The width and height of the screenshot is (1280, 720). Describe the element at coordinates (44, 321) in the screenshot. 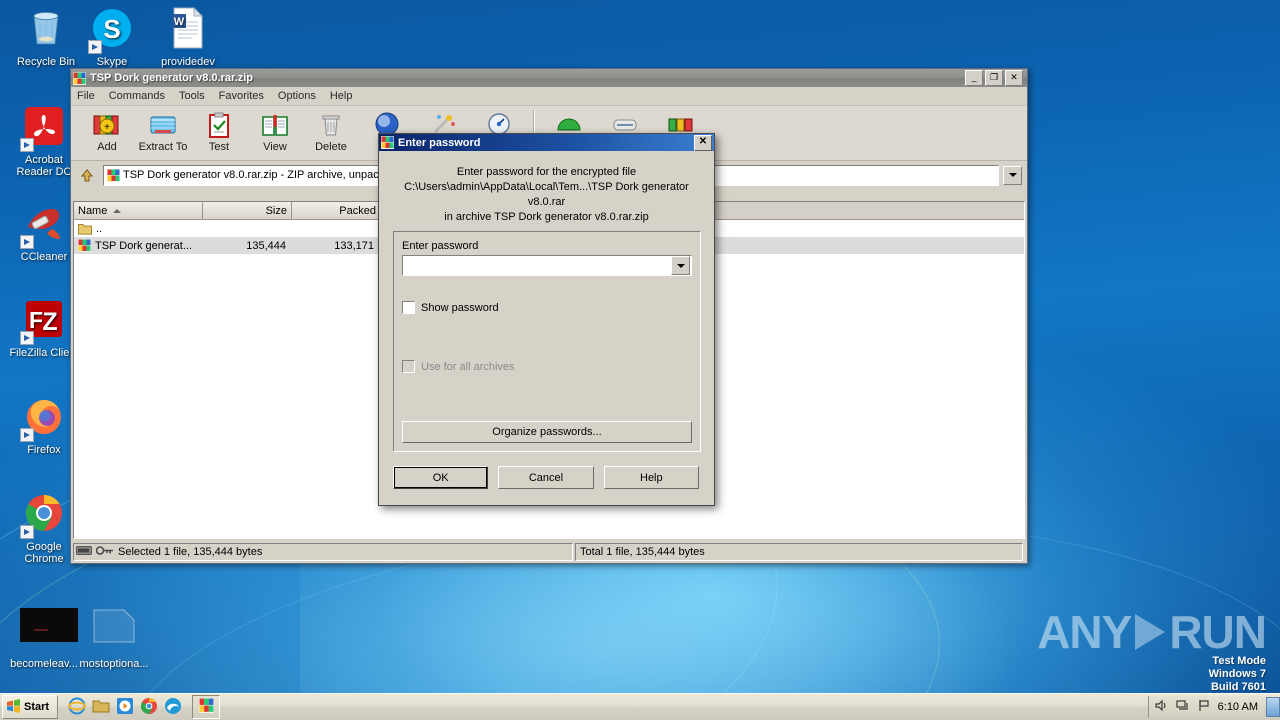

I see `filezilla-client-icon: FZ` at that location.